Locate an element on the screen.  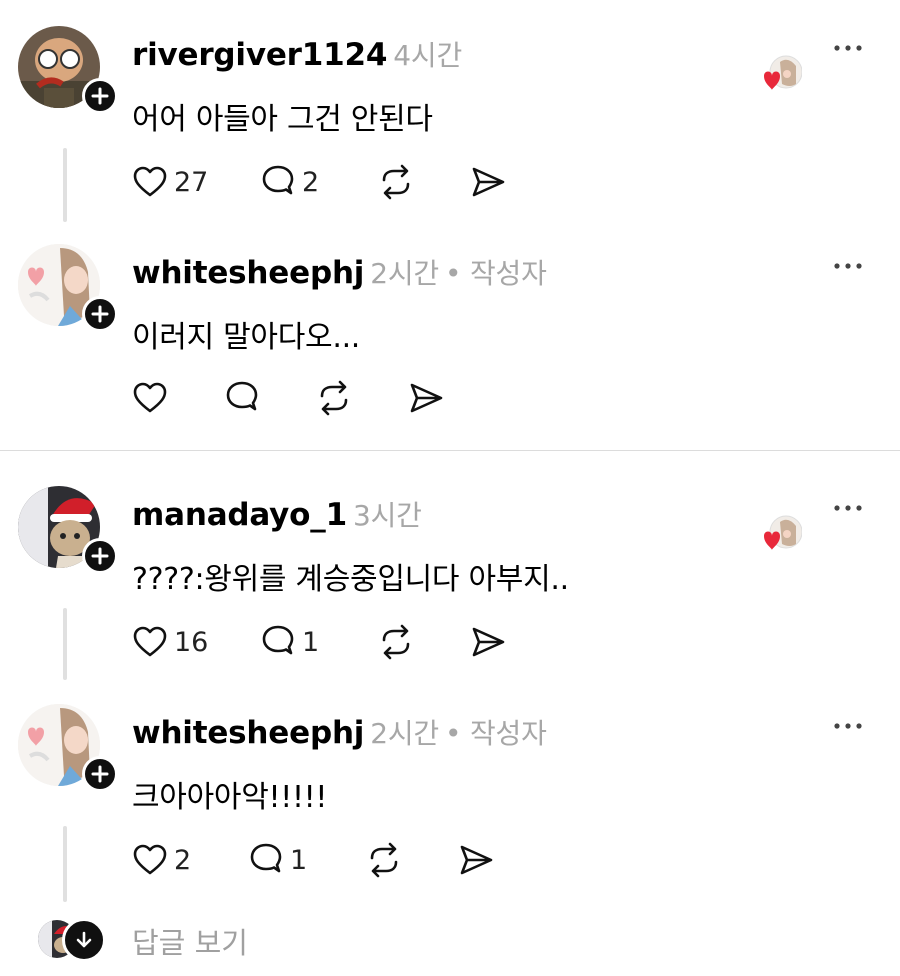
view-replies-button: 답글 보기 is located at coordinates (188, 940).